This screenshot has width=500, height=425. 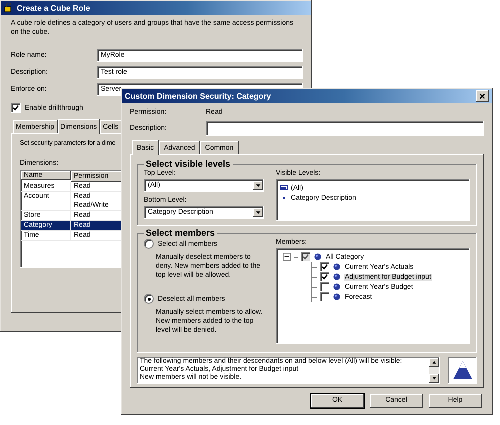 I want to click on group-title: Select visible levels, so click(x=188, y=164).